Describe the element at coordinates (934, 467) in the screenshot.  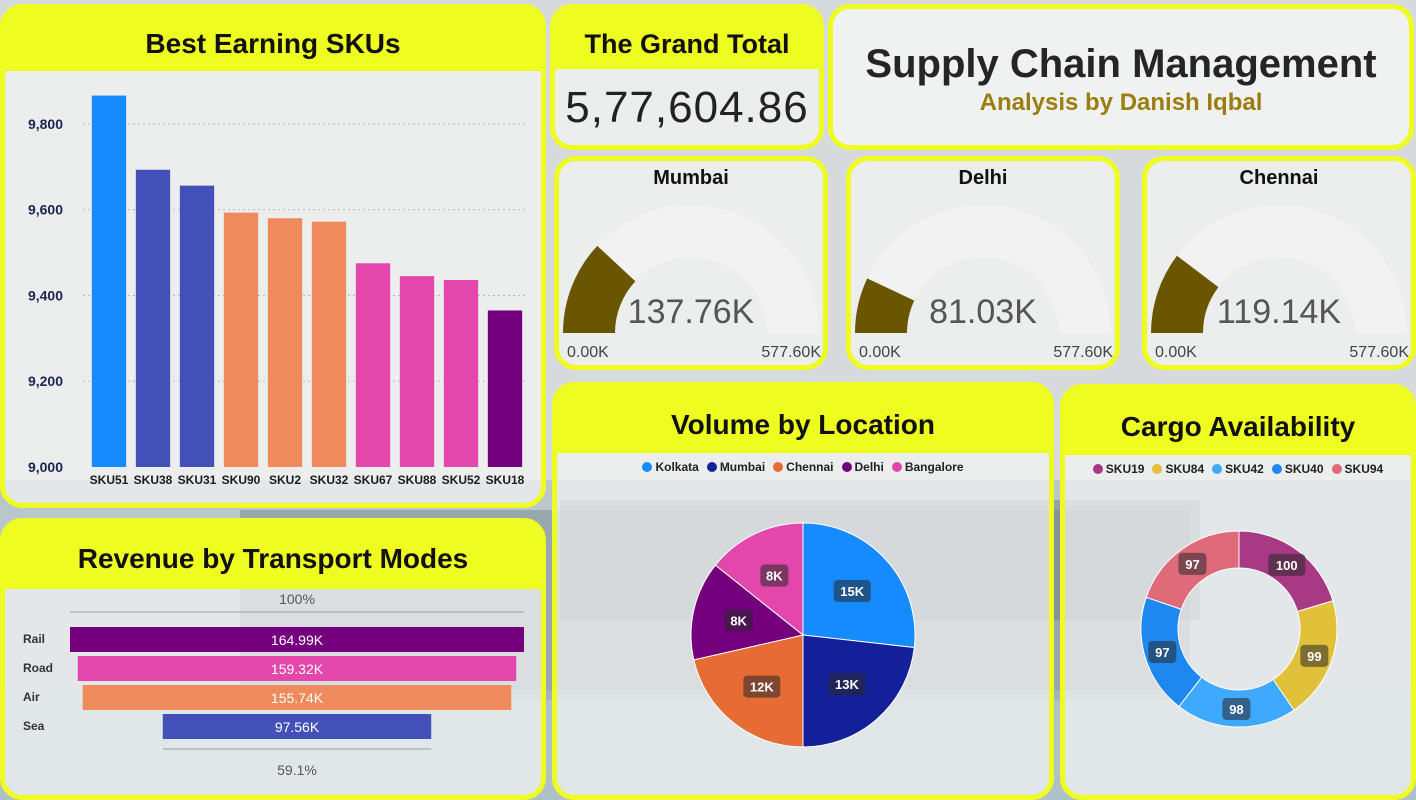
I see `legend-label: Bangalore` at that location.